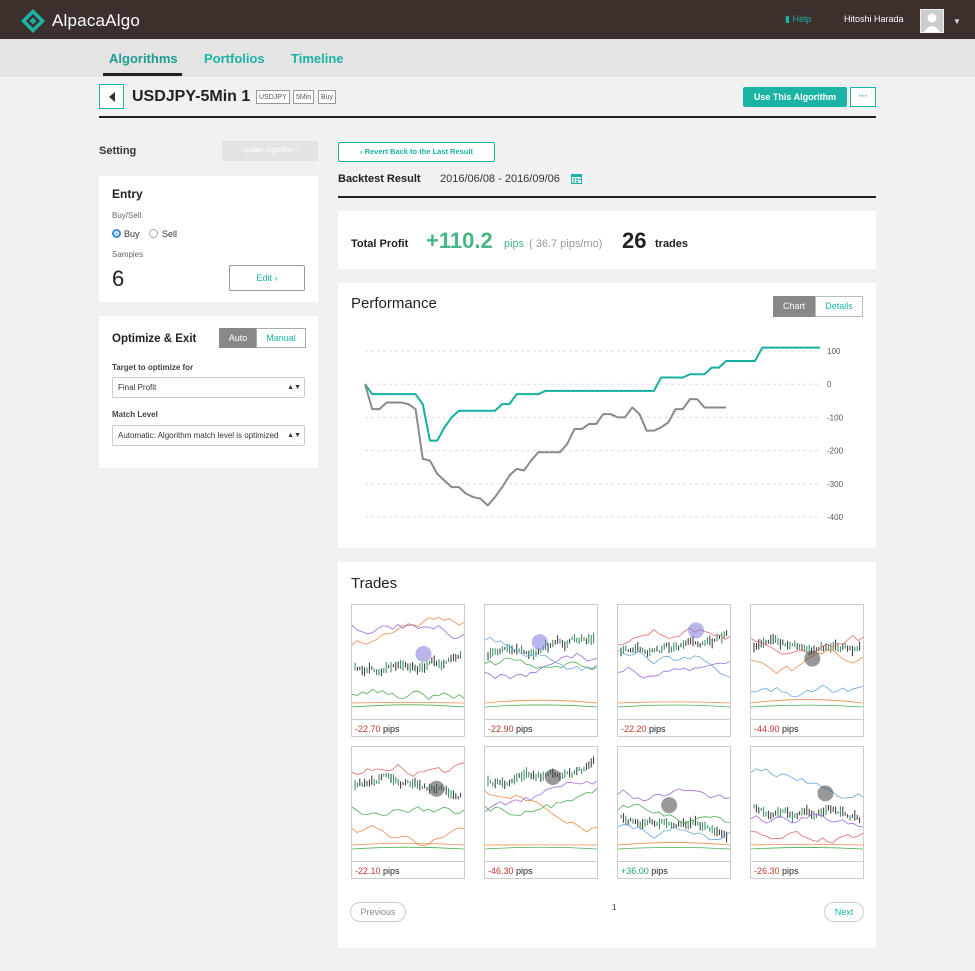 This screenshot has width=975, height=971. I want to click on tab-timeline: Timeline, so click(317, 58).